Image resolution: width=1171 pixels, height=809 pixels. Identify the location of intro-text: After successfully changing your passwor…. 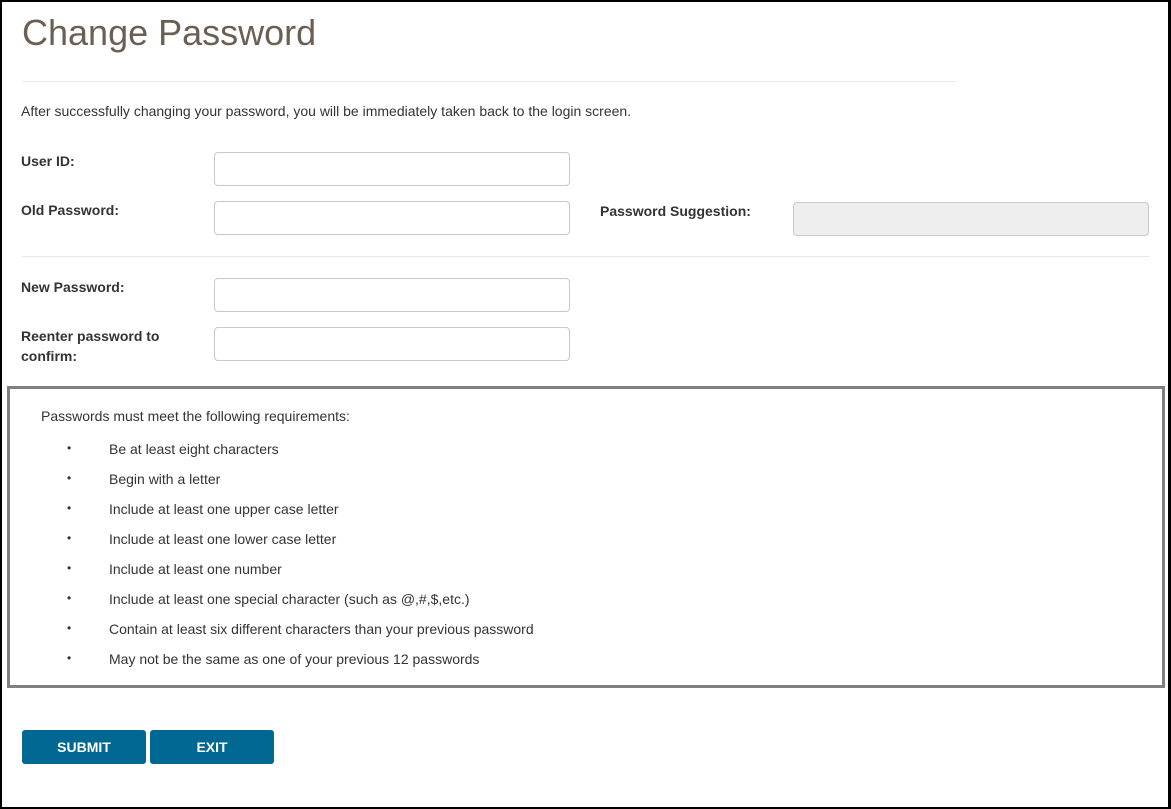
(326, 111).